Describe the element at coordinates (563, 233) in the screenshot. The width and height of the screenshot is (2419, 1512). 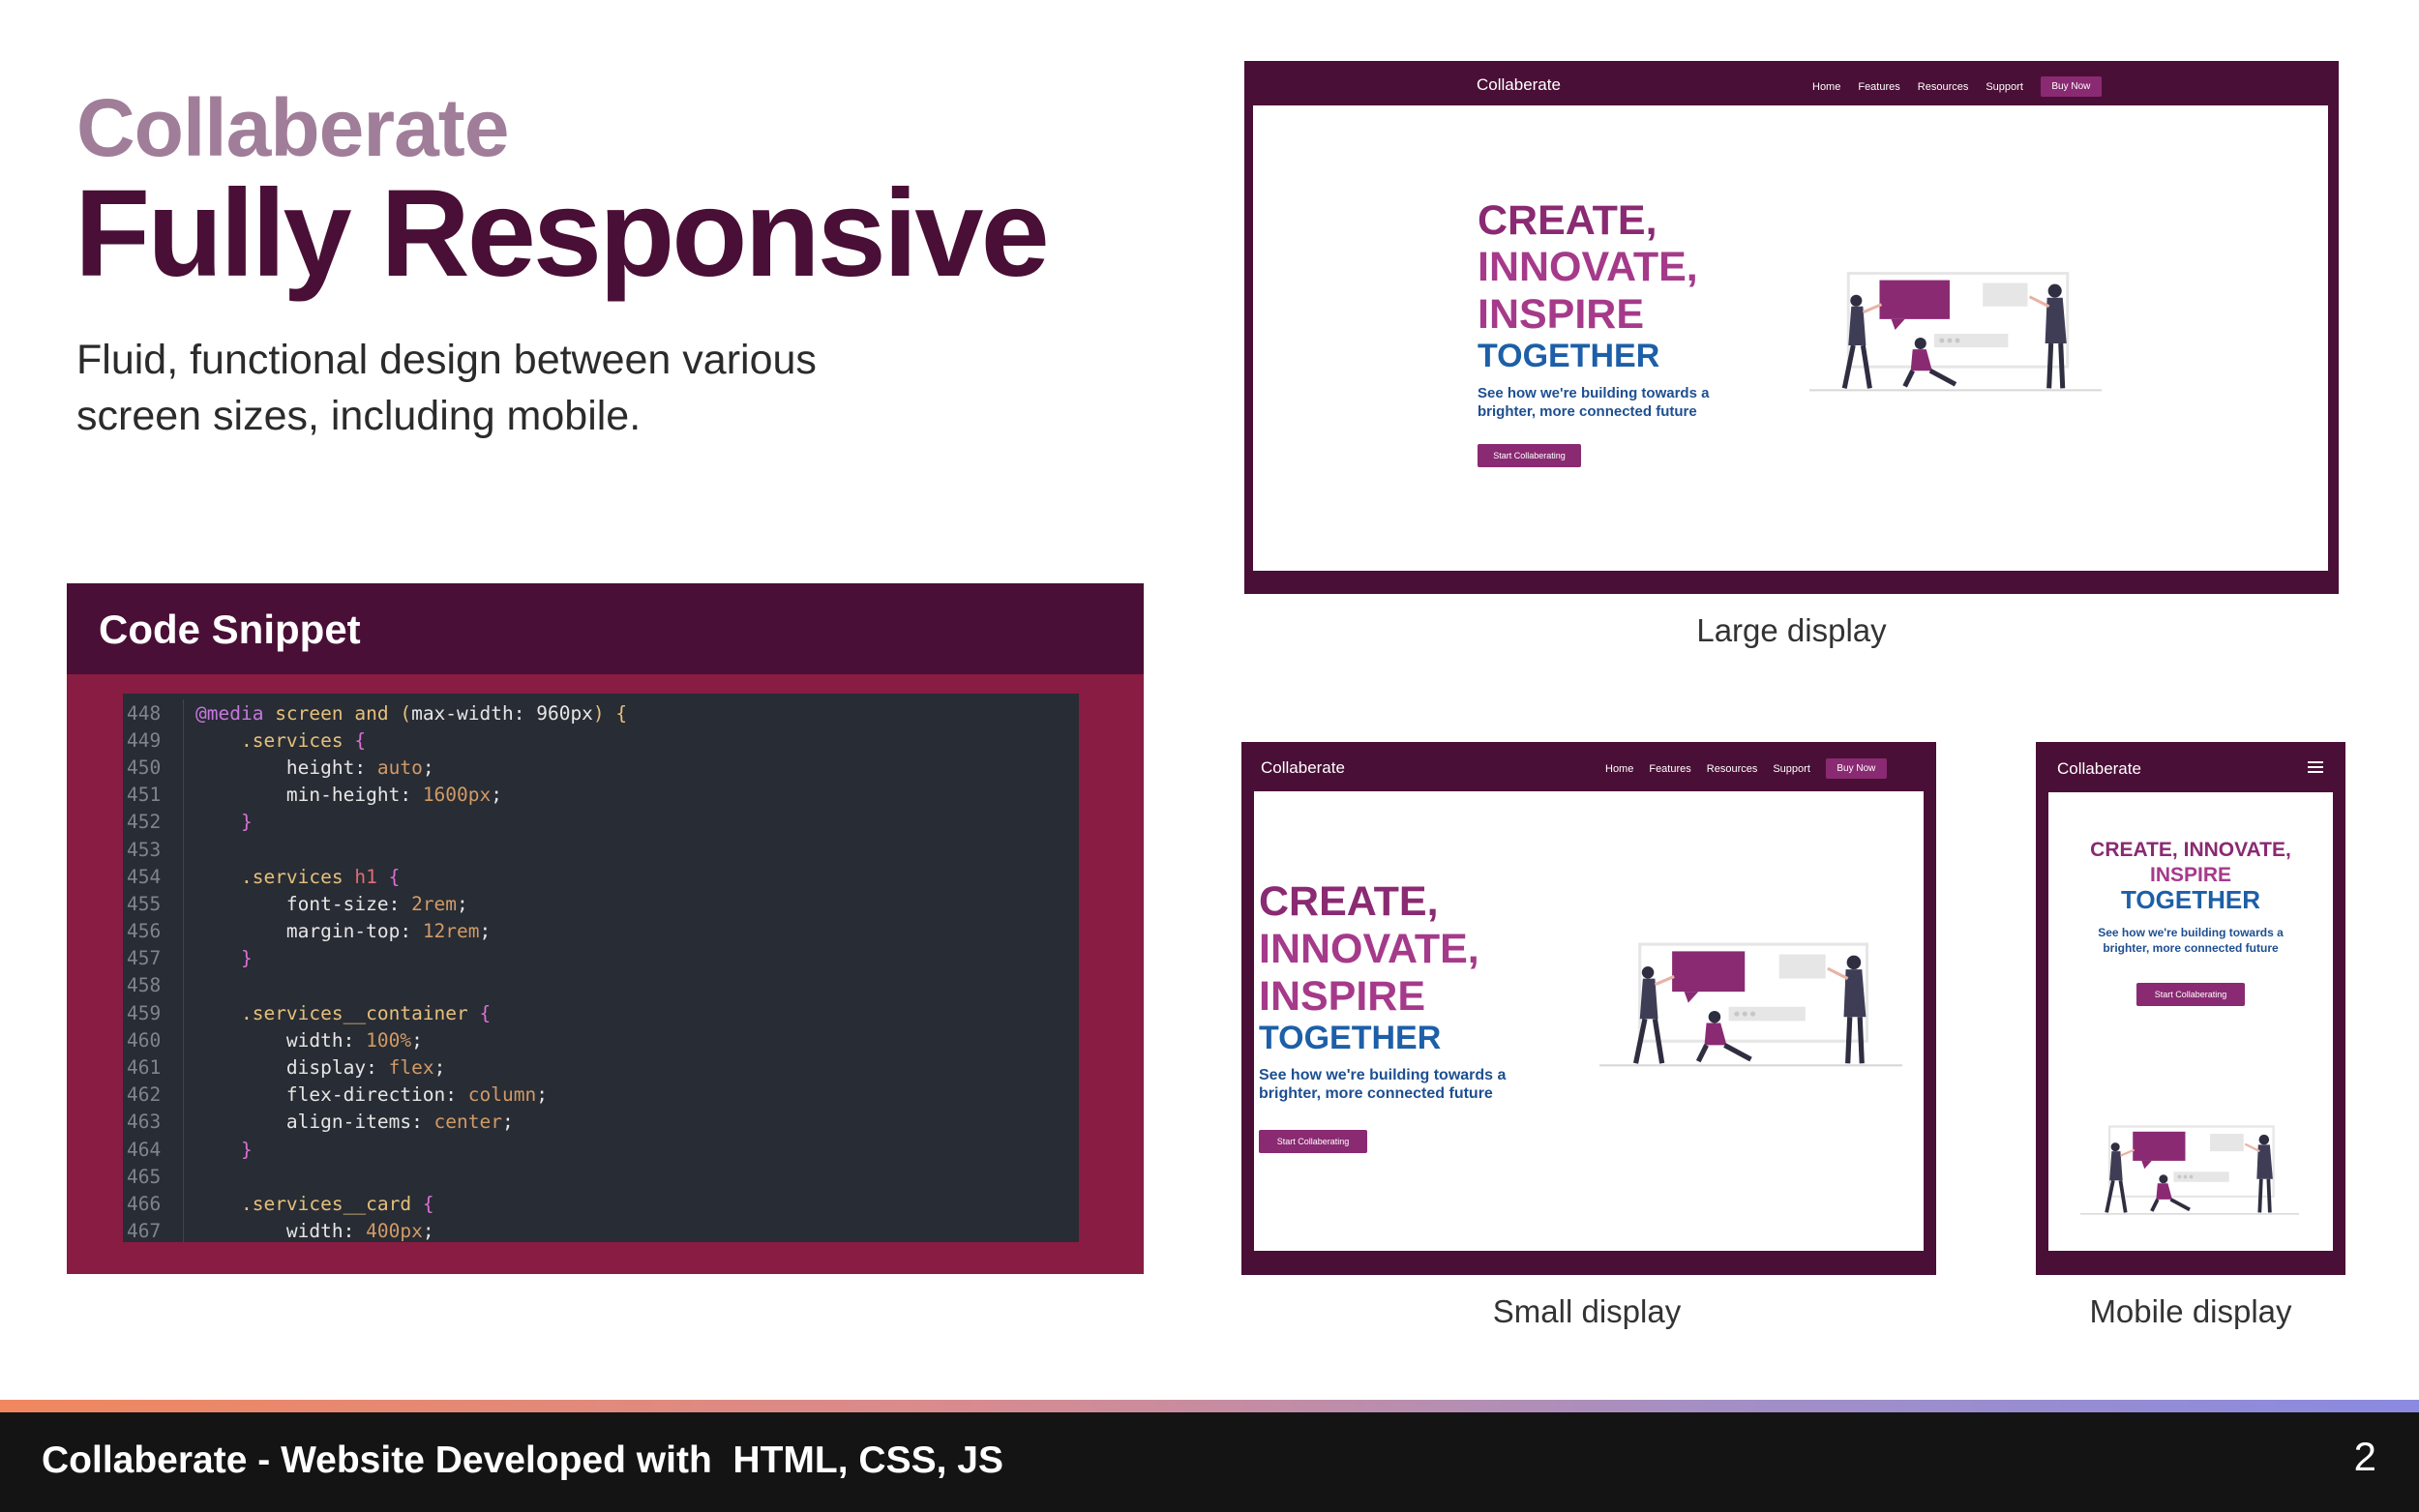
I see `page-headline: Fully Responsive` at that location.